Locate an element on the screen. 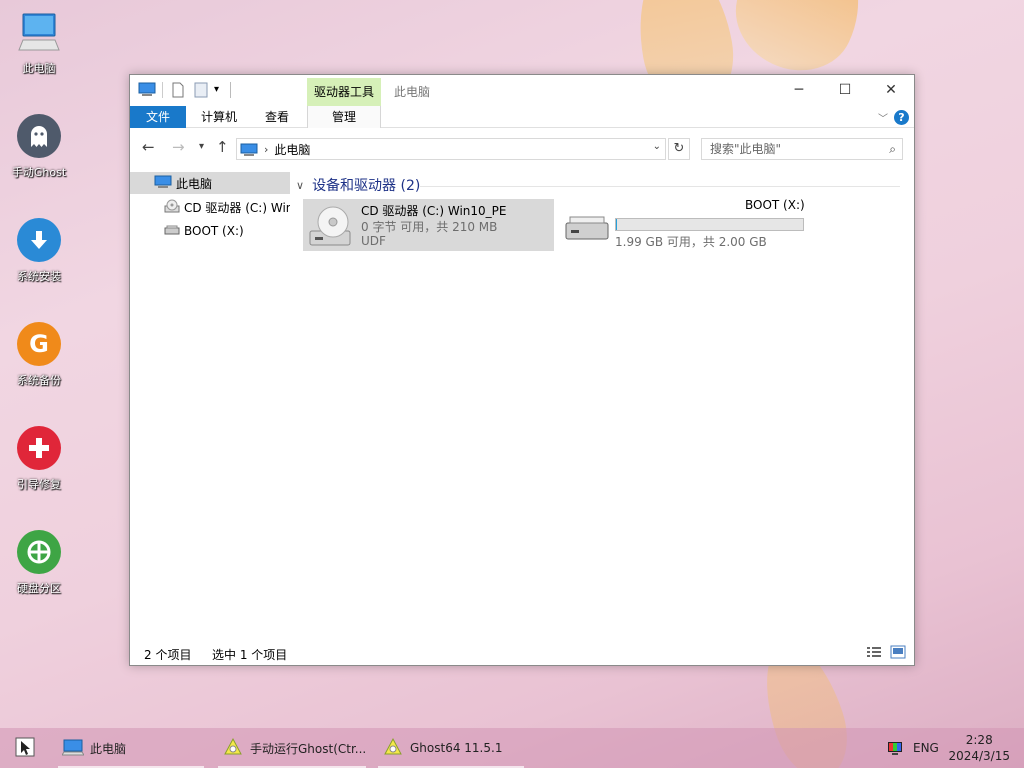 Image resolution: width=1024 pixels, height=768 pixels. drive-space-text: 1.99 GB 可用，共 2.00 GB is located at coordinates (691, 242).